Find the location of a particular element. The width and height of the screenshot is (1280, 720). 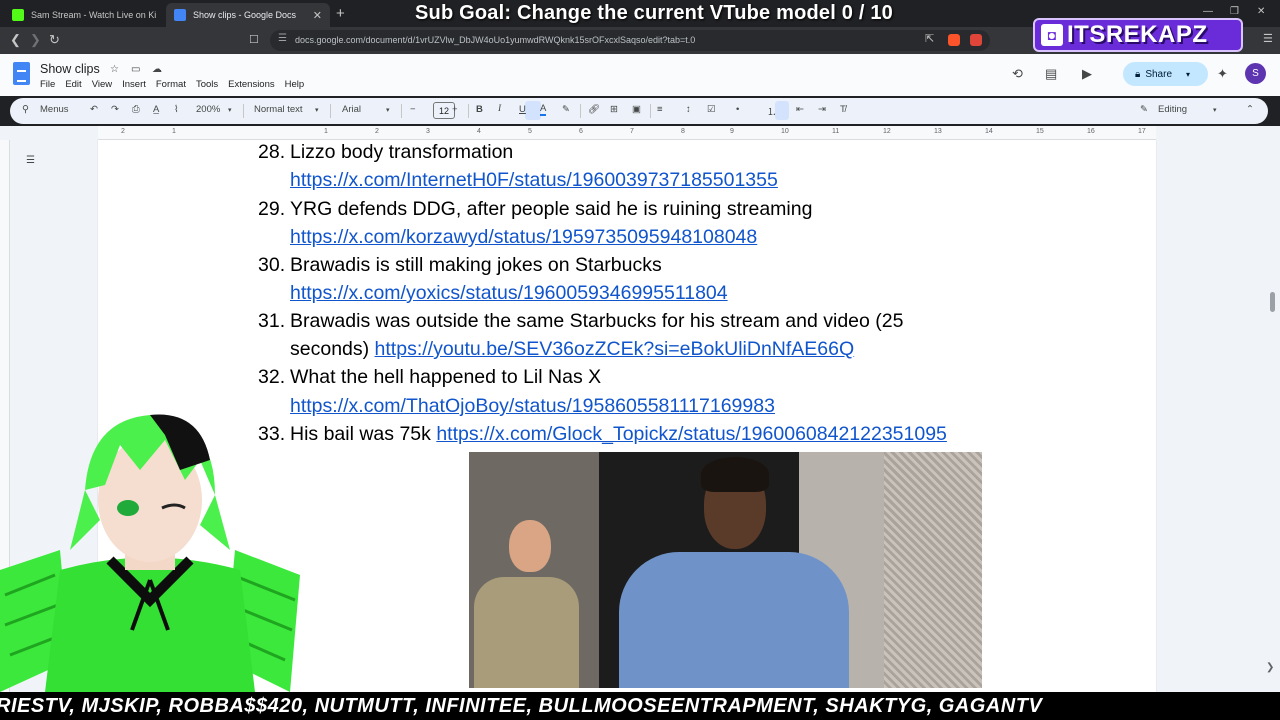

ruler-number: 17 is located at coordinates (1142, 131).